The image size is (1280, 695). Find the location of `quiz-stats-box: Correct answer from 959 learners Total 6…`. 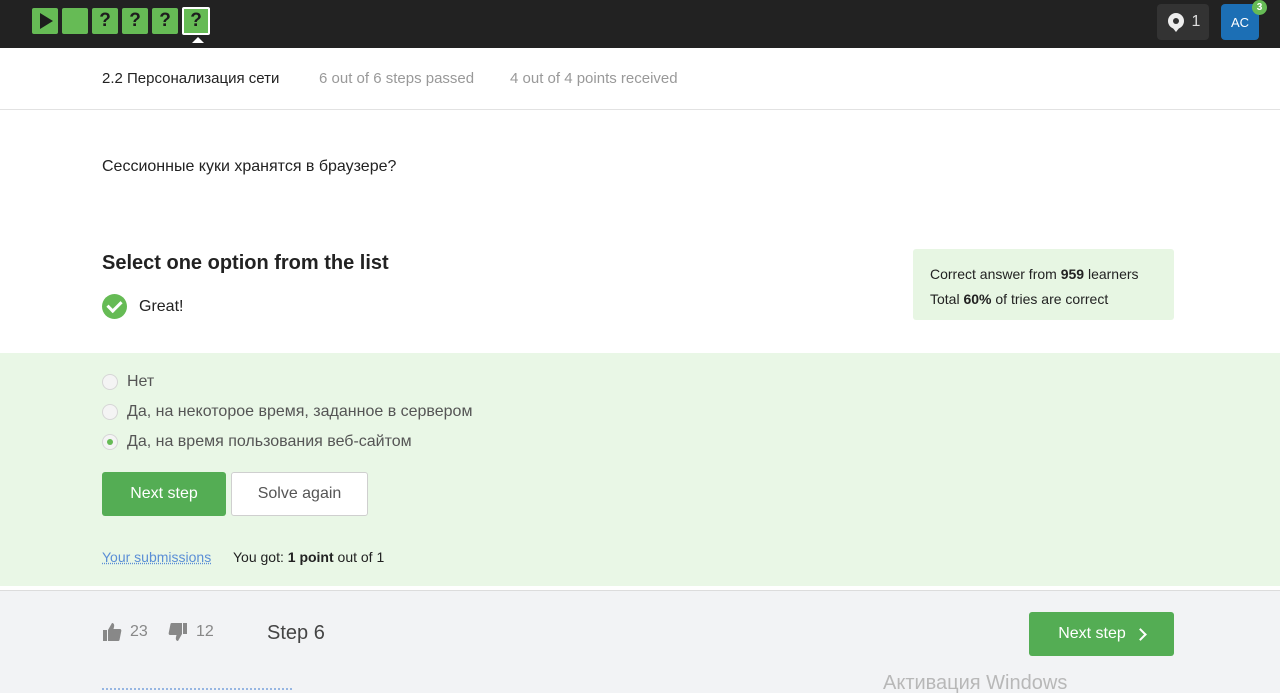

quiz-stats-box: Correct answer from 959 learners Total 6… is located at coordinates (1043, 284).